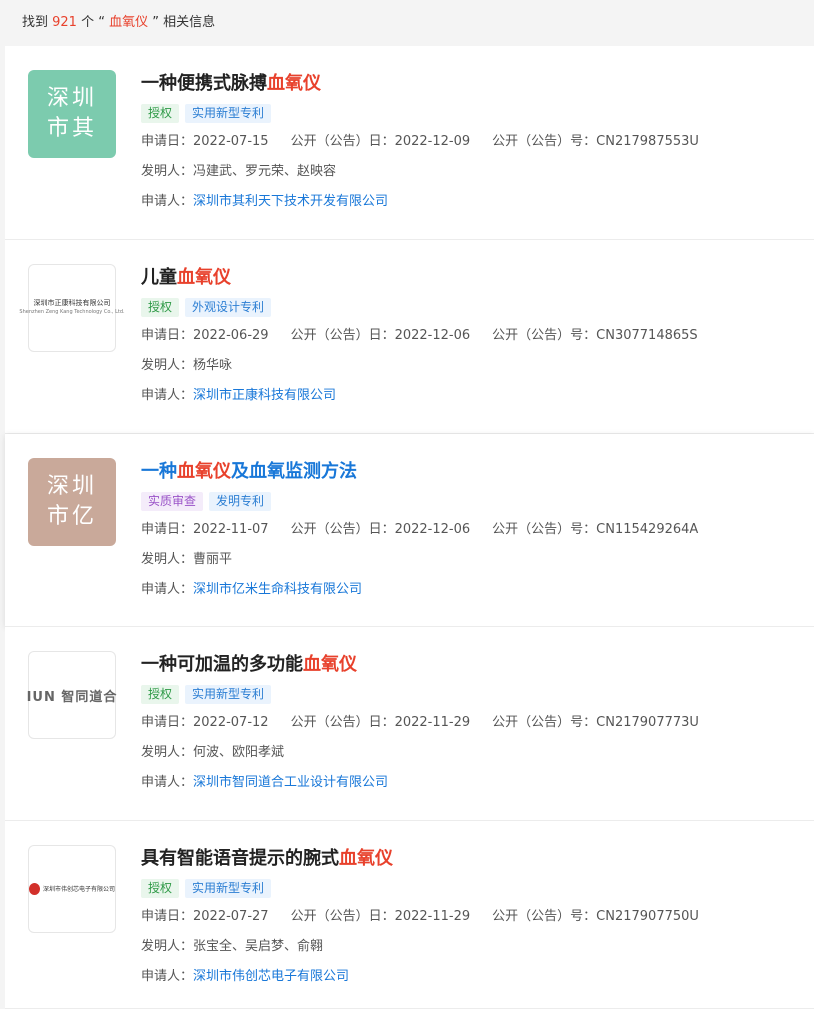  I want to click on pub-no: CN217907773U, so click(647, 722).